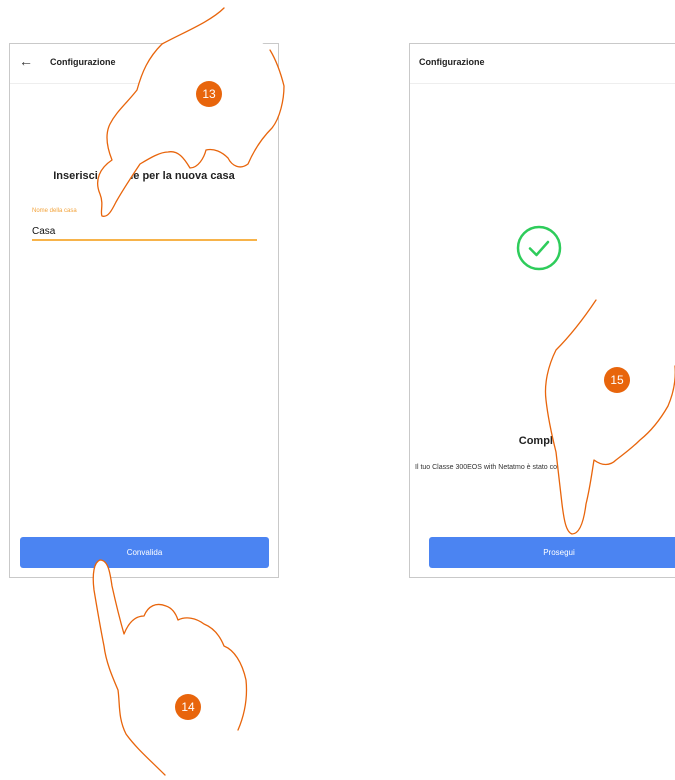  Describe the element at coordinates (144, 64) in the screenshot. I see `app-header: ← Configurazione` at that location.